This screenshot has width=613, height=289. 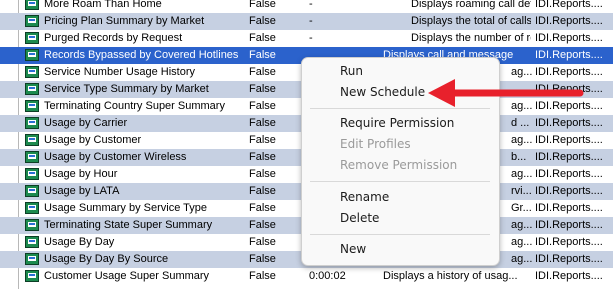 What do you see at coordinates (364, 197) in the screenshot?
I see `menu-item-rename: Rename` at bounding box center [364, 197].